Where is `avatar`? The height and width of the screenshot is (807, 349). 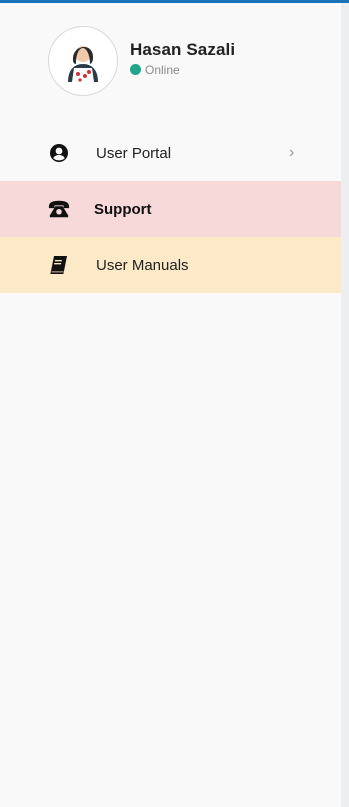
avatar is located at coordinates (83, 61).